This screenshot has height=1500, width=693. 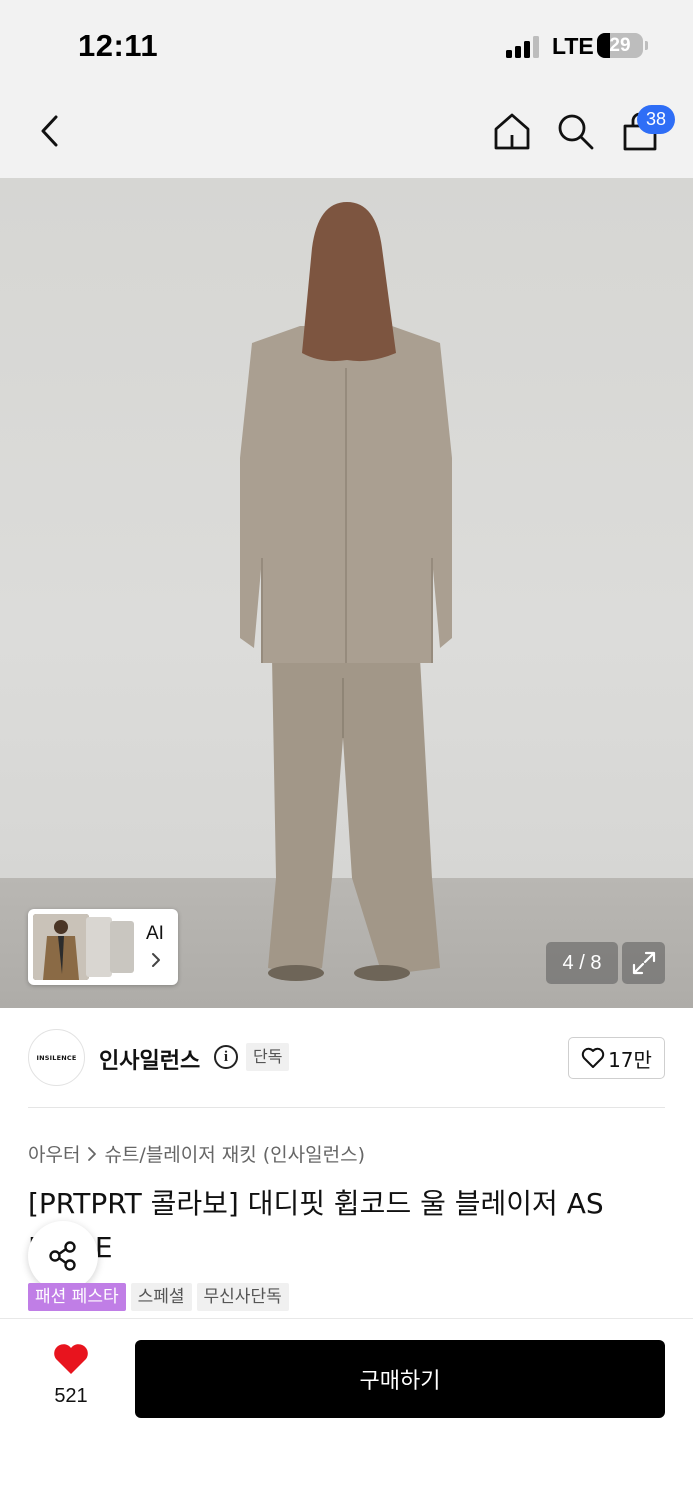 What do you see at coordinates (582, 963) in the screenshot?
I see `image-counter: 4 / 8` at bounding box center [582, 963].